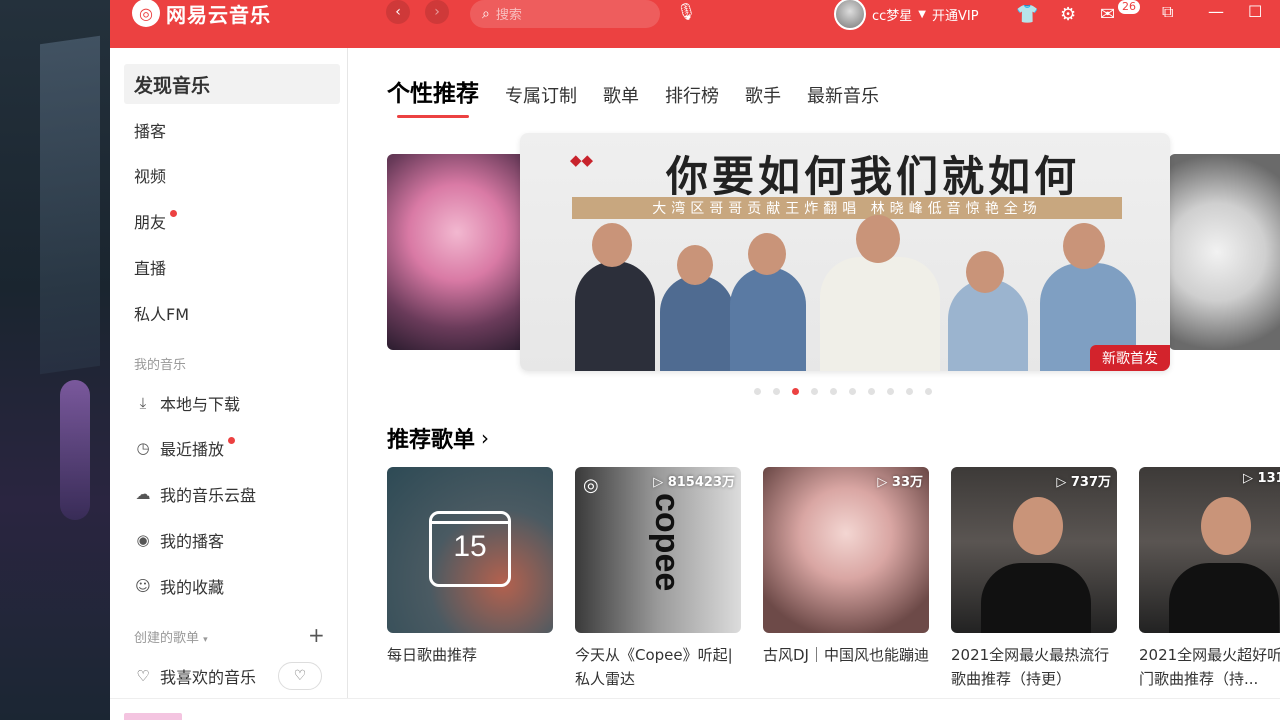  Describe the element at coordinates (873, 176) in the screenshot. I see `banner-title: 你要如何我们就如何` at that location.